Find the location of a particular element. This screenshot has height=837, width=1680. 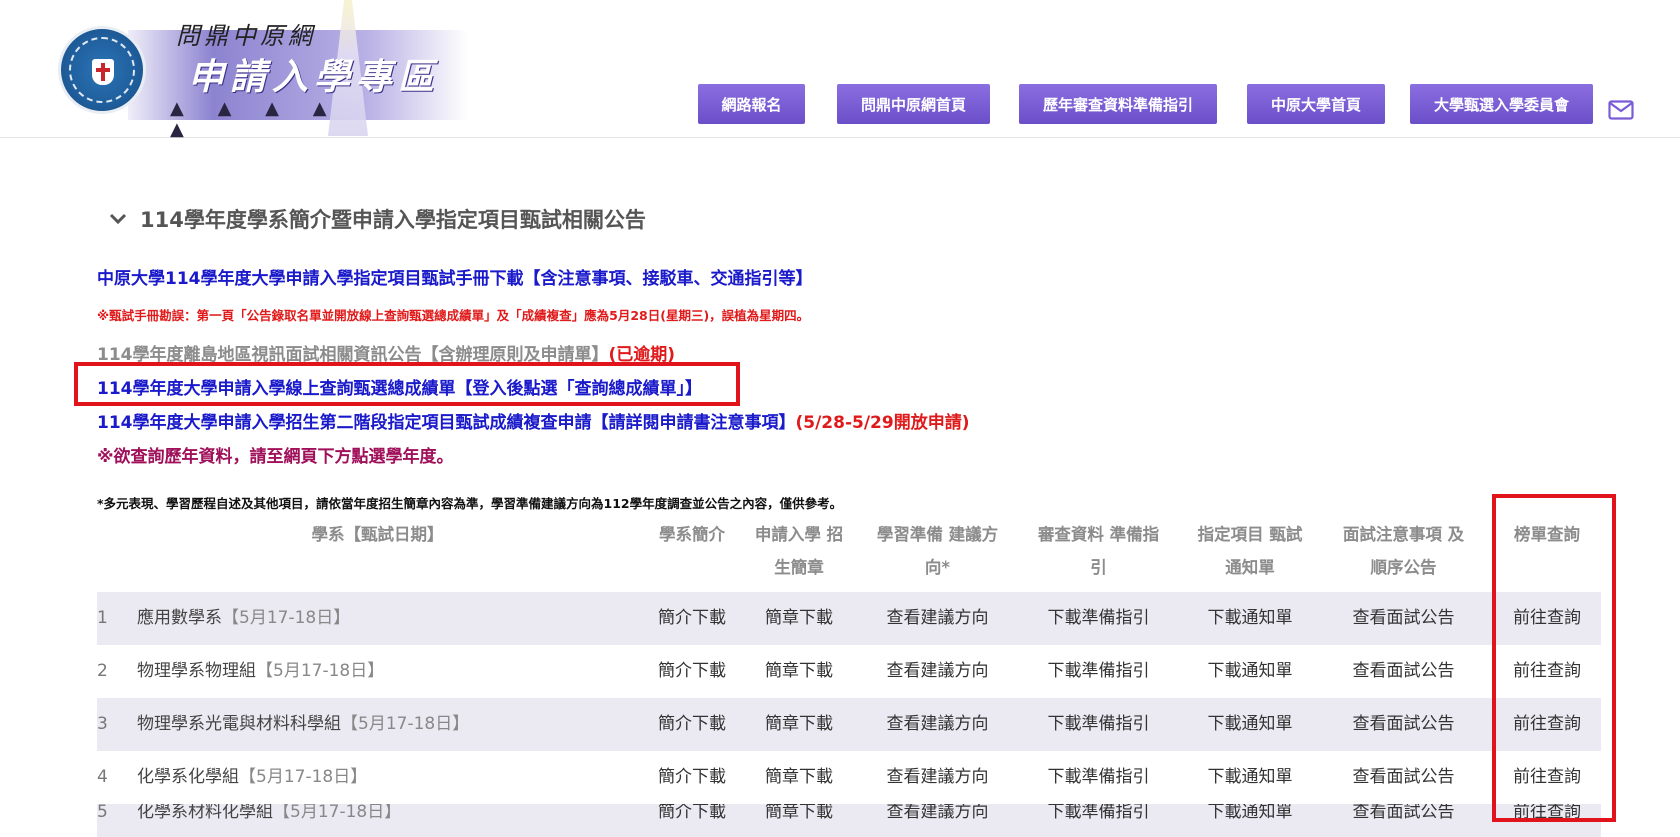

logo-subtitle: 問鼎中原網 is located at coordinates (246, 36).